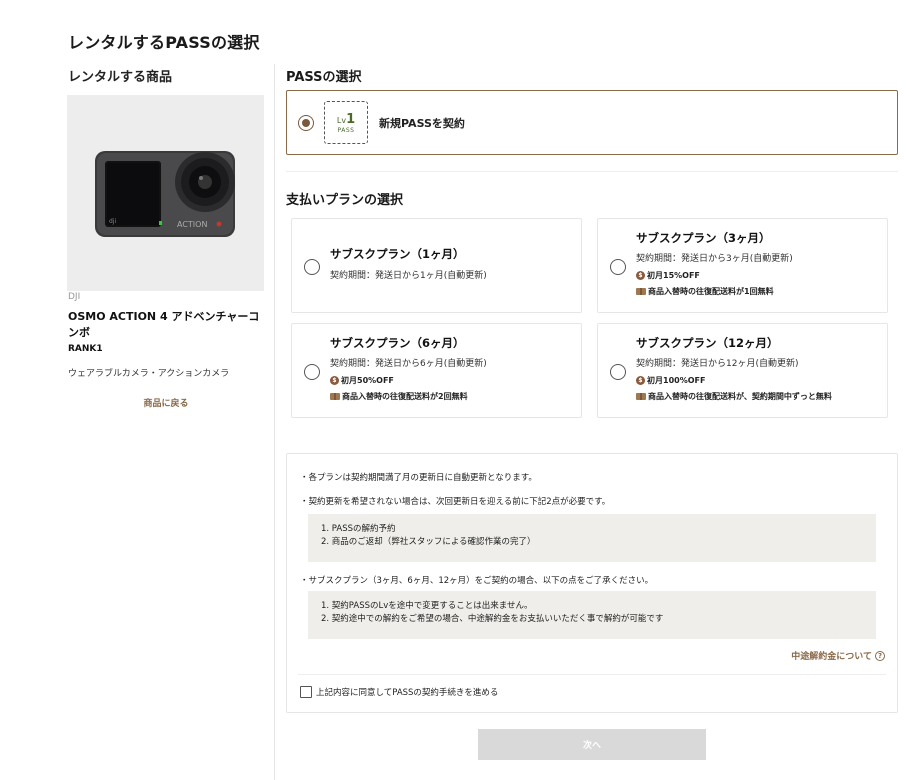  Describe the element at coordinates (149, 374) in the screenshot. I see `product-category: ウェアラブルカメラ・アクションカメラ` at that location.